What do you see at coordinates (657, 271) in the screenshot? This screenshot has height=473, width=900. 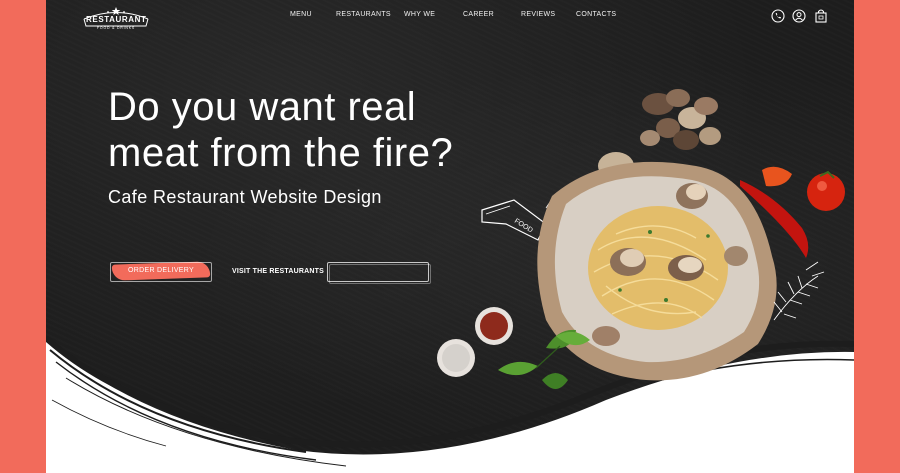 I see `pasta-plate` at bounding box center [657, 271].